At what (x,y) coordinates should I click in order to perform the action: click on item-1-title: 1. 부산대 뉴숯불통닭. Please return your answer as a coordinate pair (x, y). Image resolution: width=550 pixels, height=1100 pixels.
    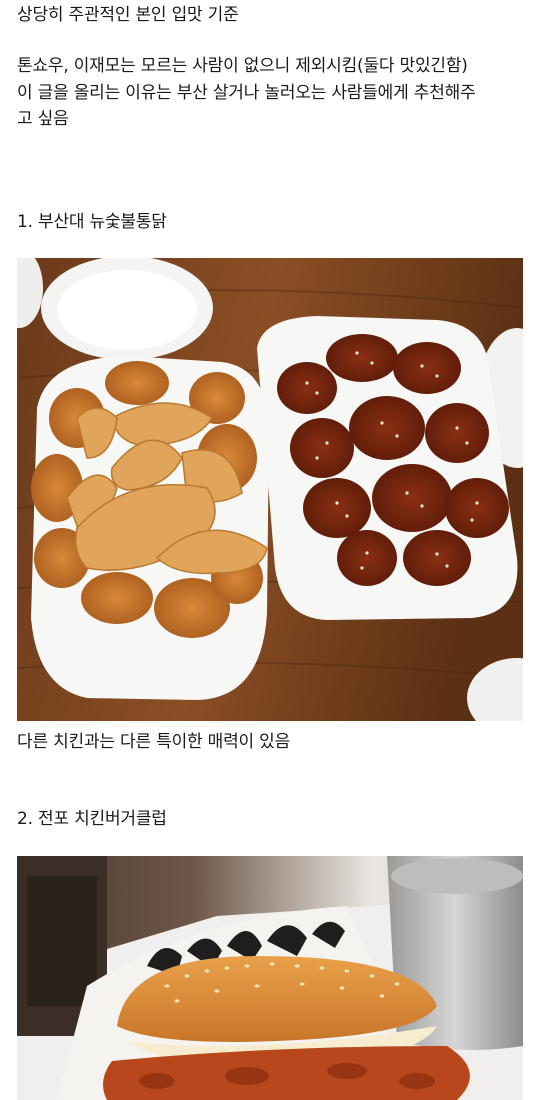
    Looking at the image, I should click on (92, 222).